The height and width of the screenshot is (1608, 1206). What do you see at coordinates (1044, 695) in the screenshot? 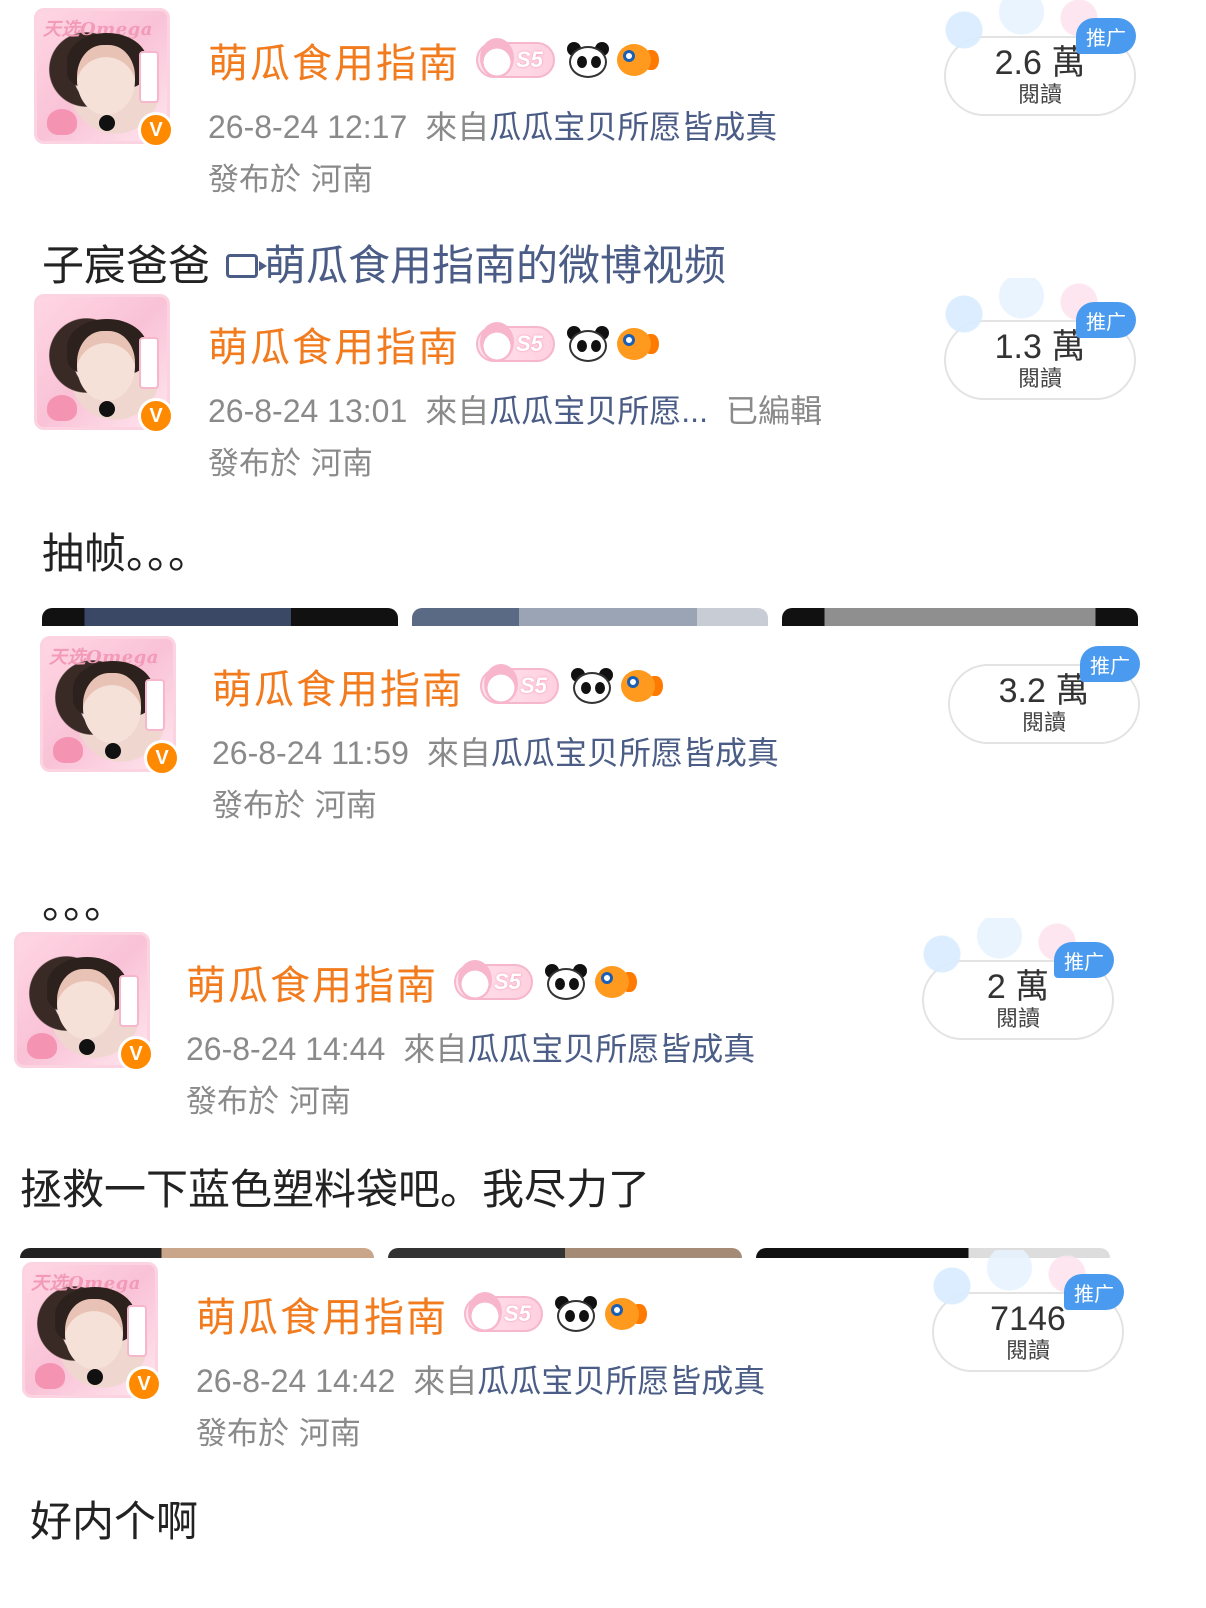
I see `read-count-card: 推广 3.2 萬 閱讀` at bounding box center [1044, 695].